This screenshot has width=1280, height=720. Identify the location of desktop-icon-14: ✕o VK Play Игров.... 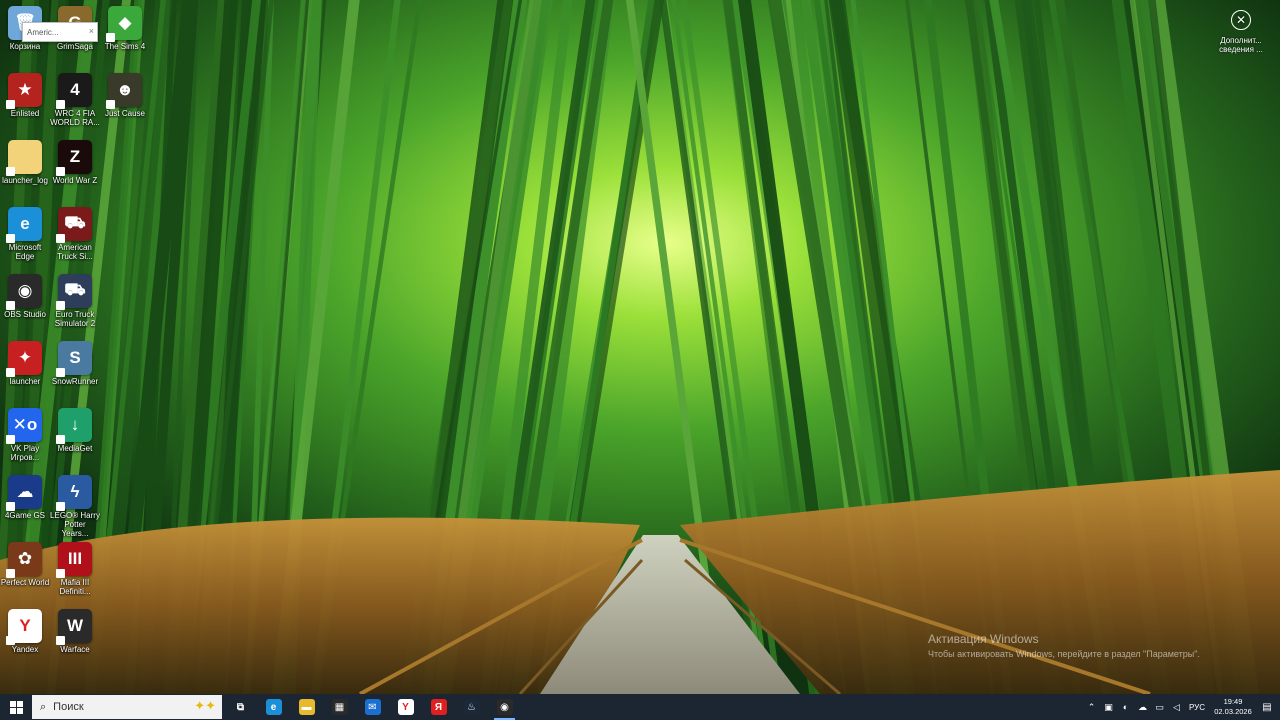
(25, 436).